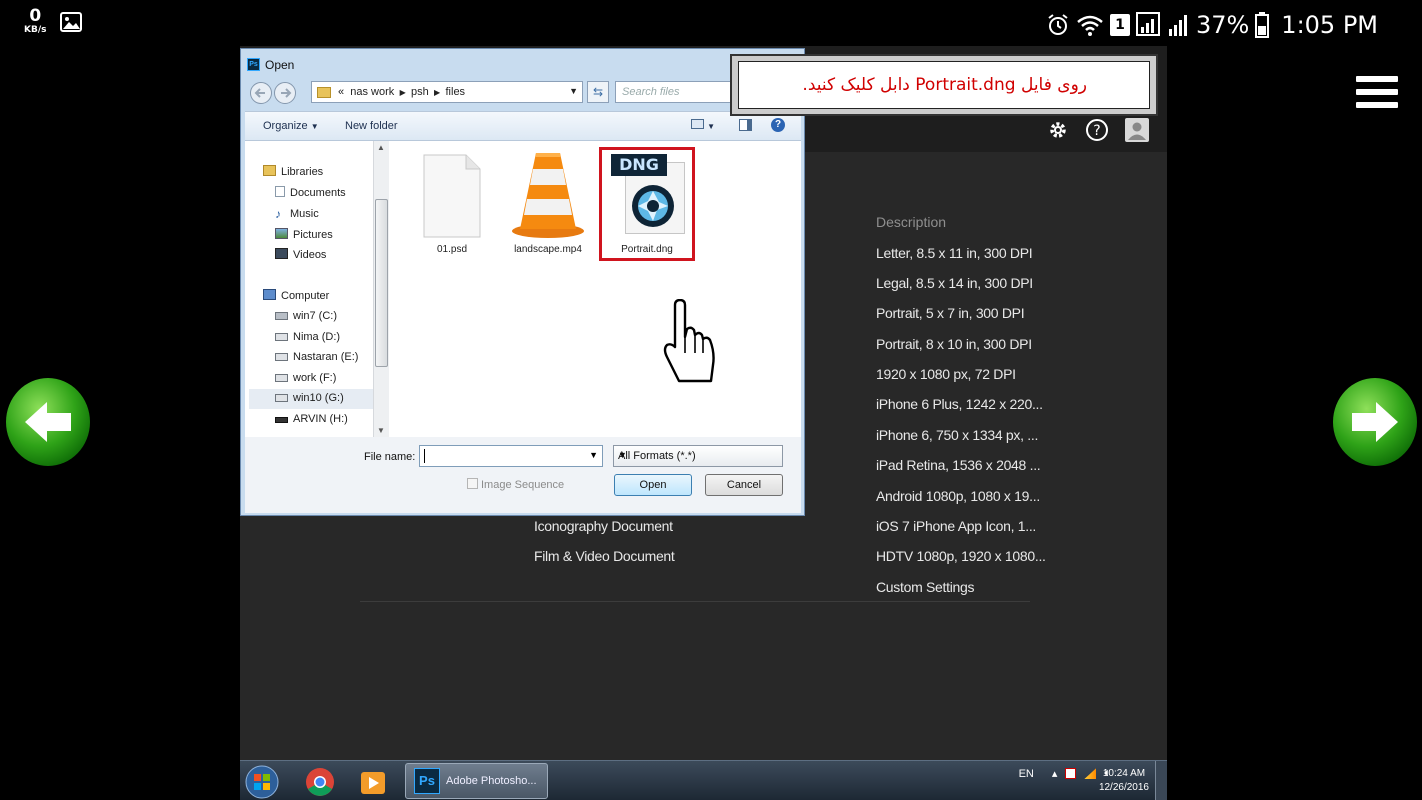 The image size is (1422, 800). What do you see at coordinates (548, 249) in the screenshot?
I see `file-name: landscape.mp4` at bounding box center [548, 249].